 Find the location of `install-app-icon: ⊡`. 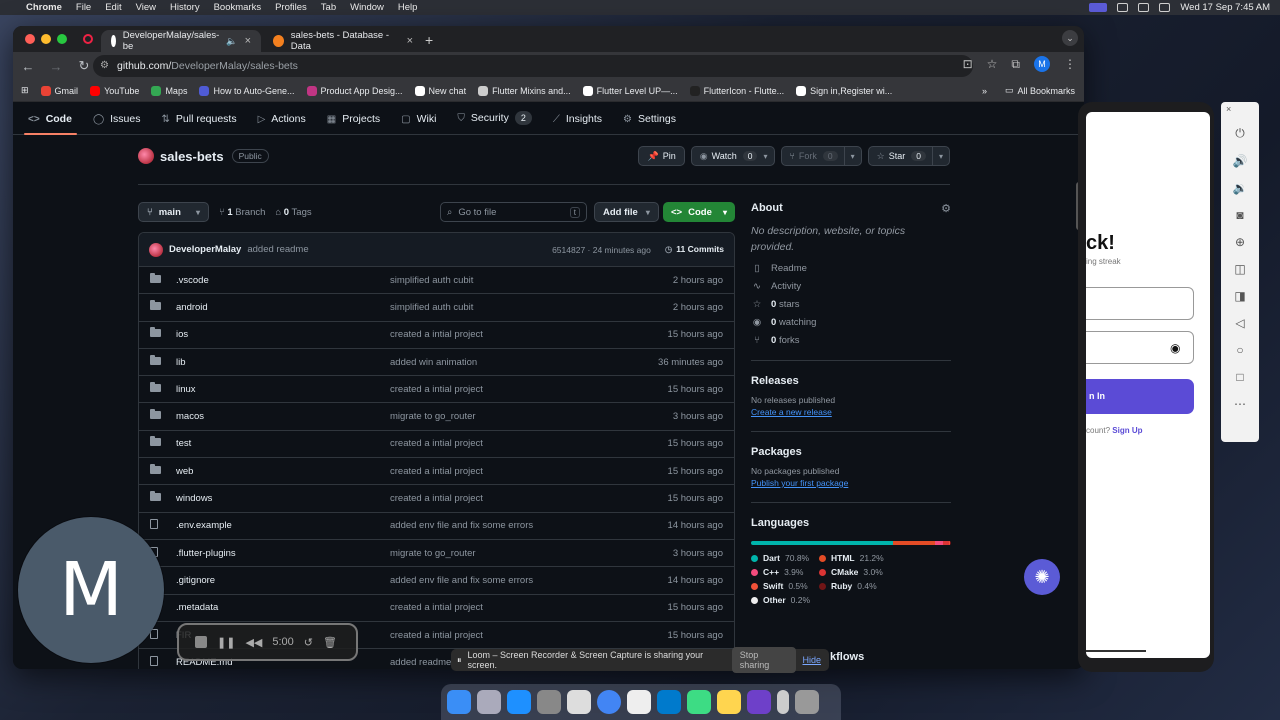

install-app-icon: ⊡ is located at coordinates (968, 64).